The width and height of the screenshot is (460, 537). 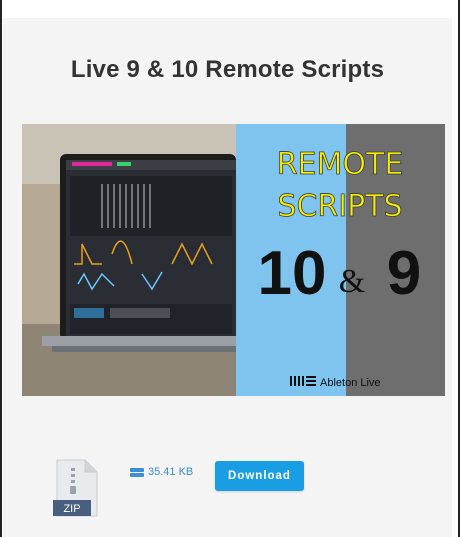 What do you see at coordinates (137, 472) in the screenshot?
I see `hard-drive-icon` at bounding box center [137, 472].